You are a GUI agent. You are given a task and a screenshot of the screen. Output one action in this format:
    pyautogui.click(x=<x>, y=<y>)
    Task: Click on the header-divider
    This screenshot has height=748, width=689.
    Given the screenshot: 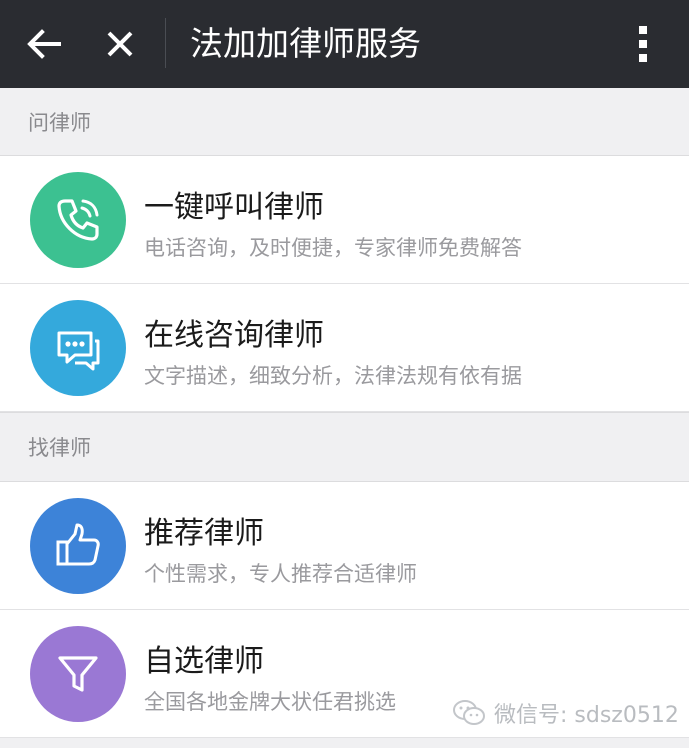 What is the action you would take?
    pyautogui.click(x=165, y=43)
    